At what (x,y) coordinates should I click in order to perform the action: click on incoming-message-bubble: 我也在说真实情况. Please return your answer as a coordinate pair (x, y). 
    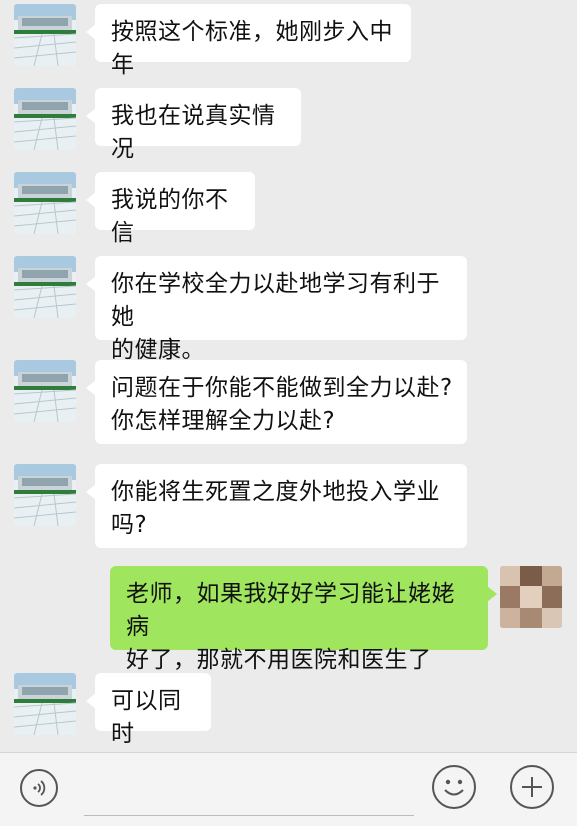
    Looking at the image, I should click on (193, 125).